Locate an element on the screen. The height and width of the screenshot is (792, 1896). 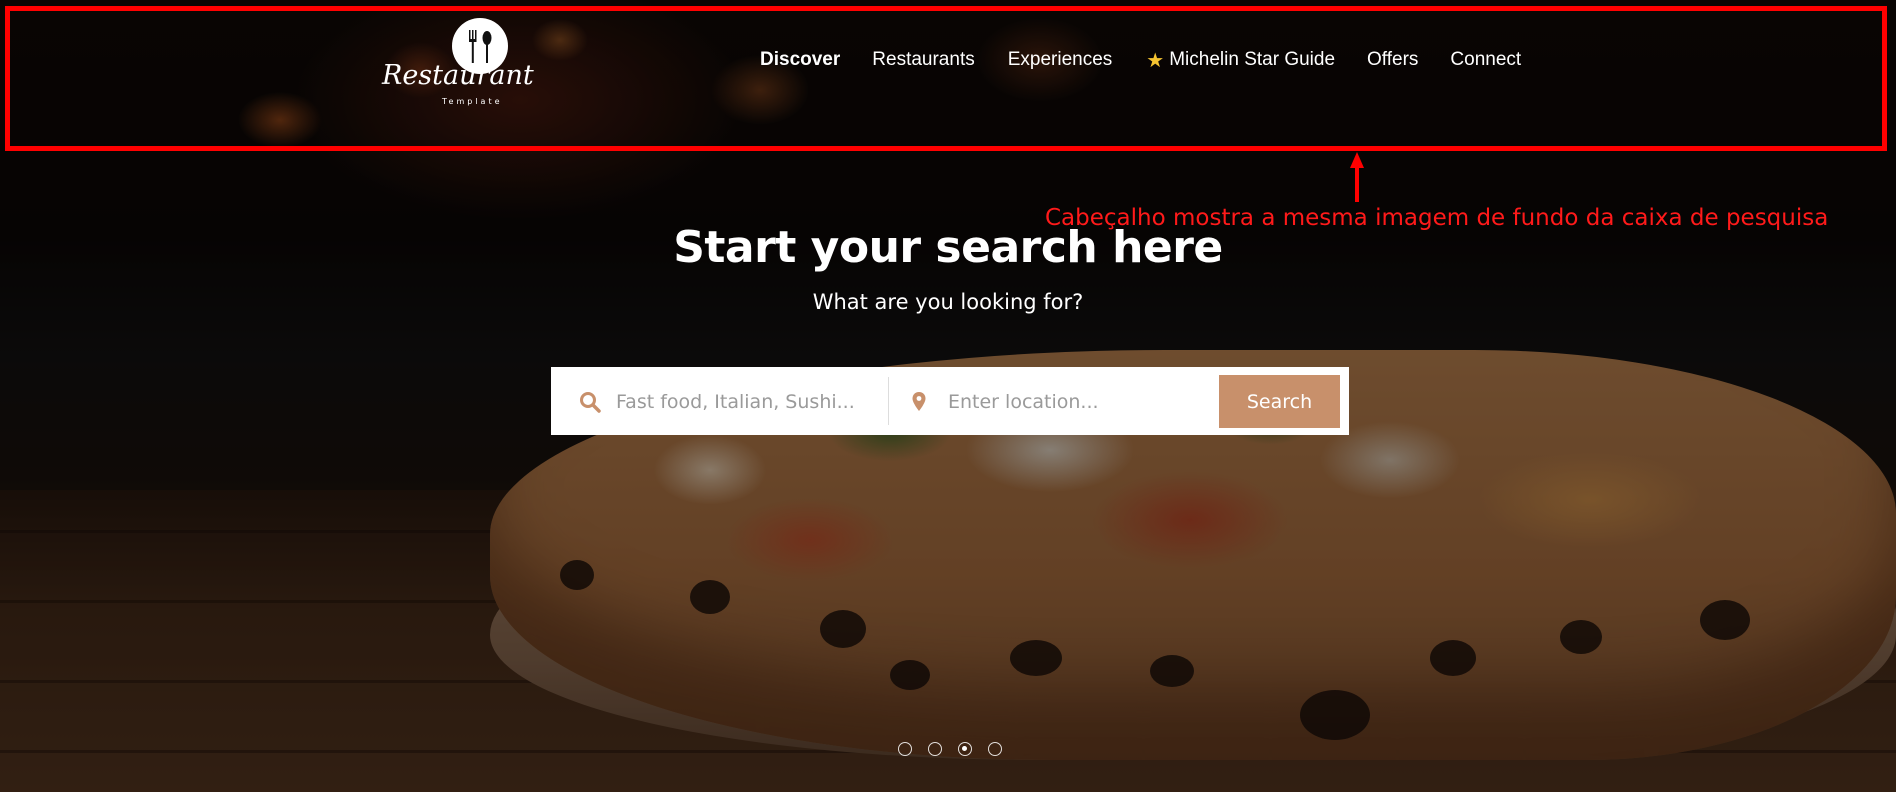
carousel-dot-active is located at coordinates (965, 749).